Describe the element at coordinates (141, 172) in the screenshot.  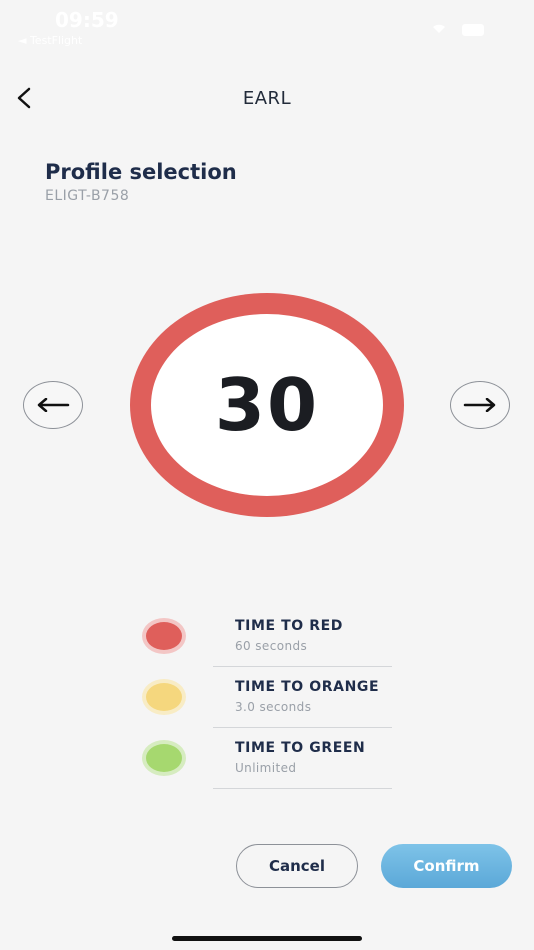
I see `page-title: Profile selection` at that location.